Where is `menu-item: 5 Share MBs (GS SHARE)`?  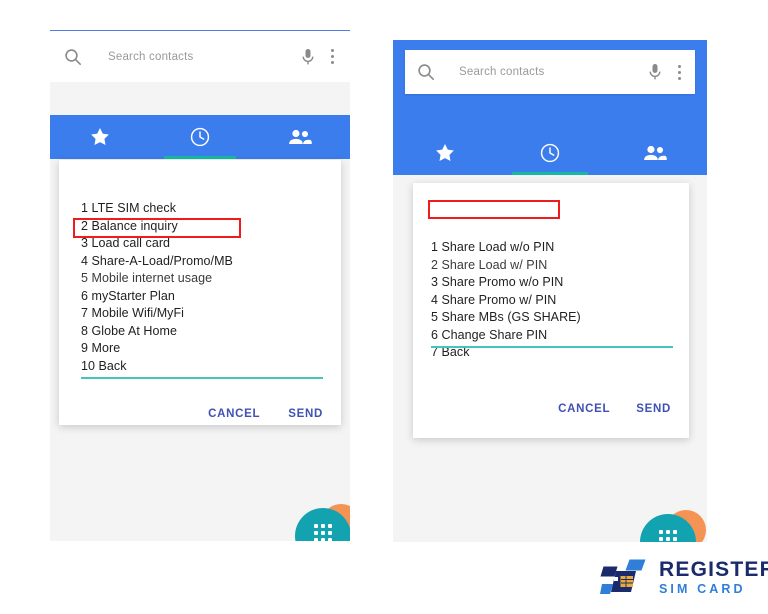 menu-item: 5 Share MBs (GS SHARE) is located at coordinates (506, 317).